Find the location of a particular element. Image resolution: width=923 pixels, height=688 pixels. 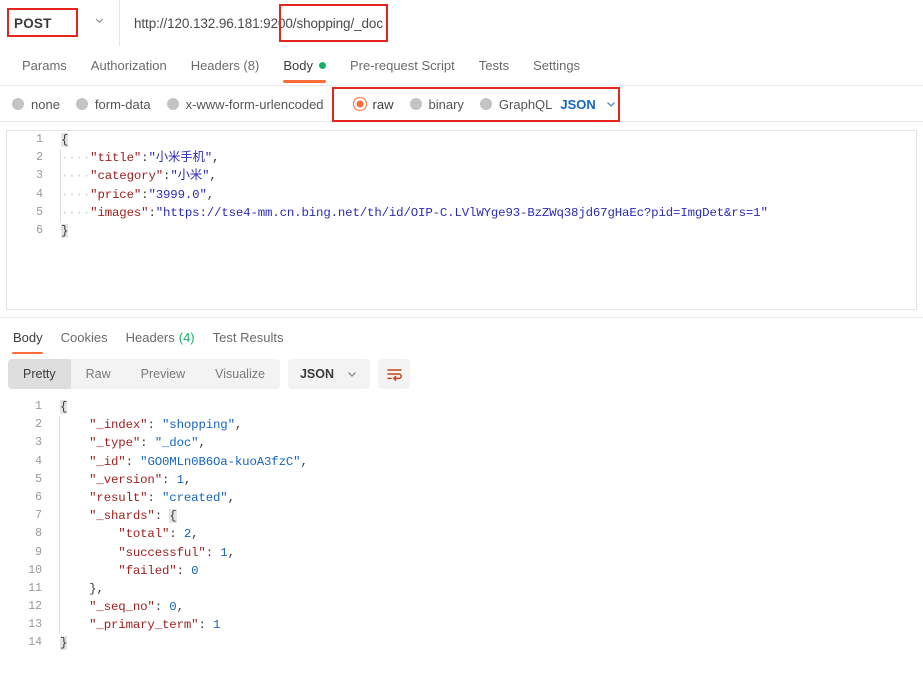

body-type-none: none is located at coordinates (36, 104).